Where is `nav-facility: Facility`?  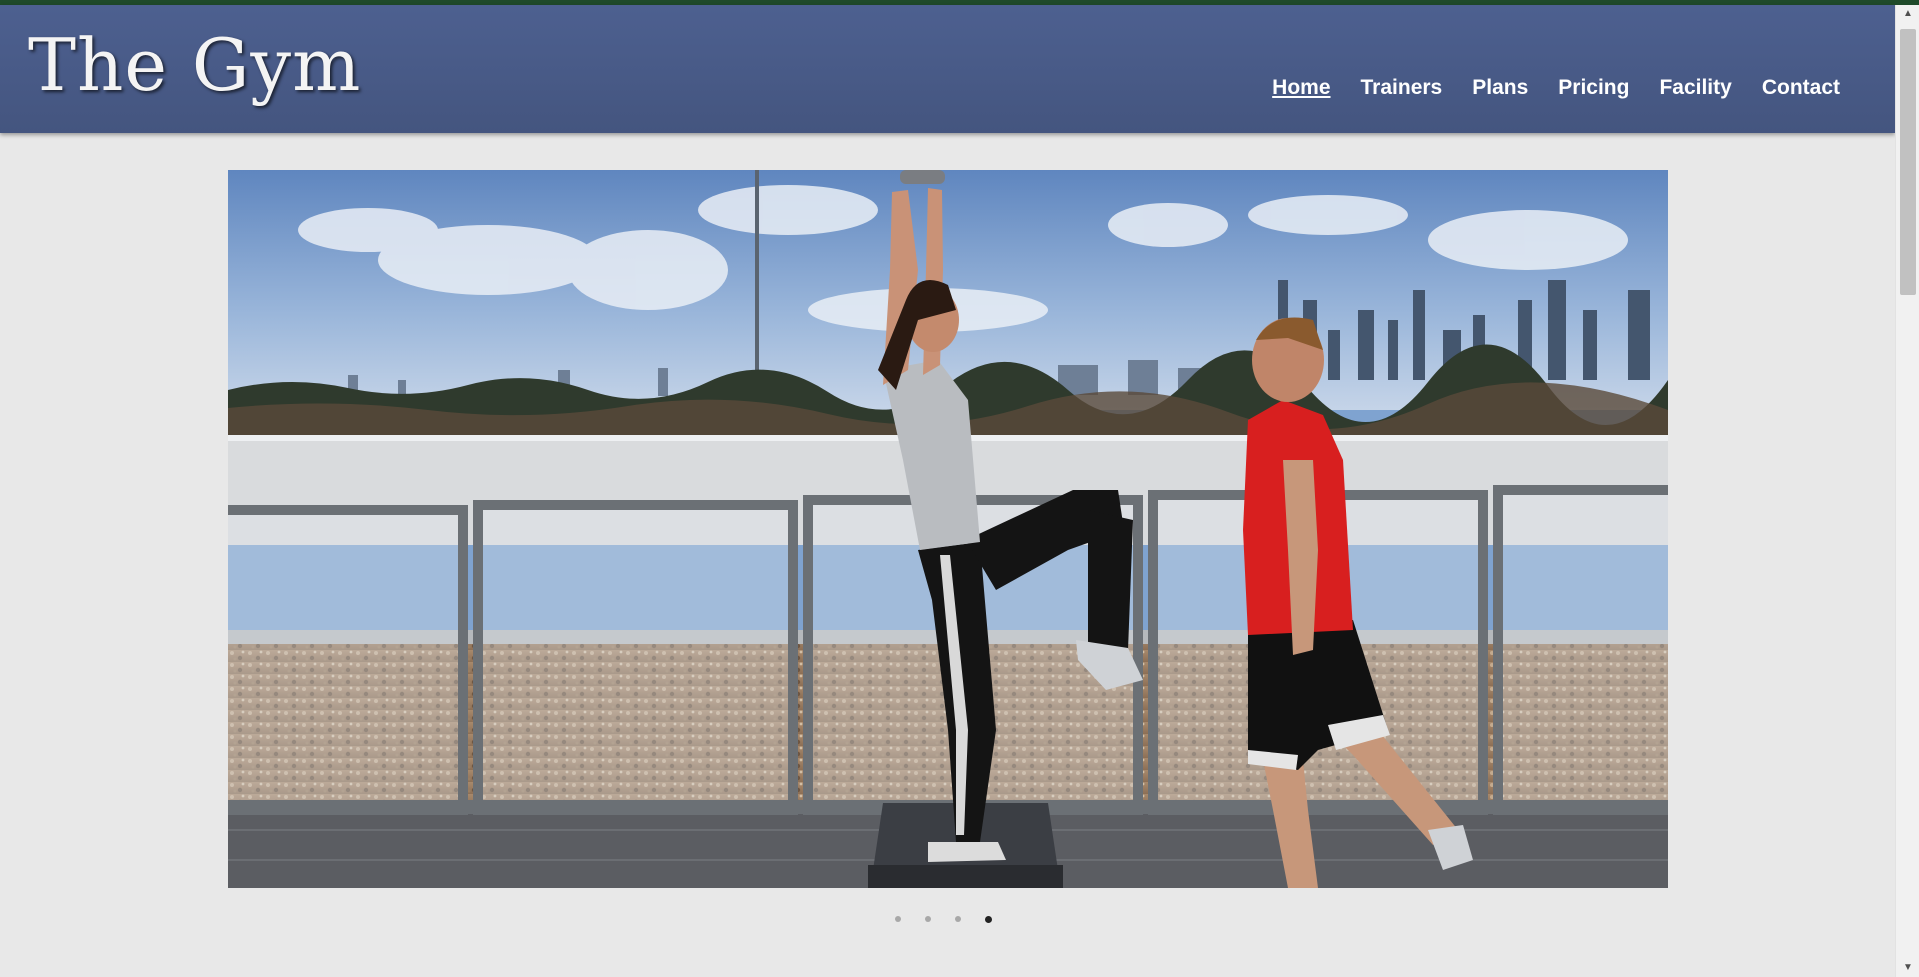 nav-facility: Facility is located at coordinates (1695, 88).